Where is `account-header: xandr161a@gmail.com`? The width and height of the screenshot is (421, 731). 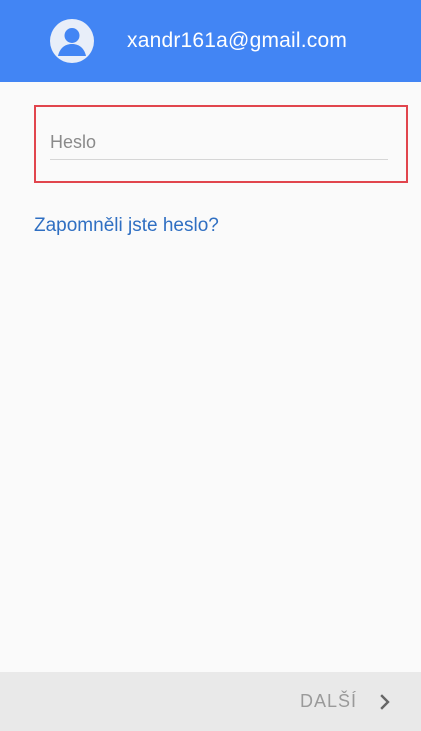
account-header: xandr161a@gmail.com is located at coordinates (210, 41).